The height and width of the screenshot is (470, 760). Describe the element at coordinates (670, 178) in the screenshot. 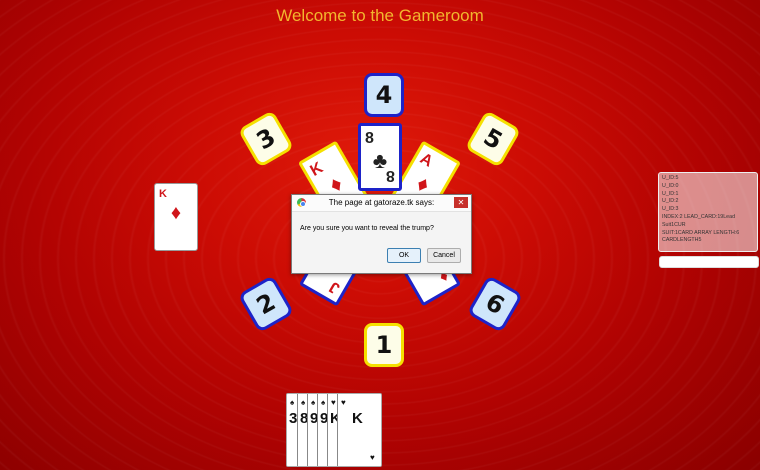

I see `log-line: U_ID:5` at that location.